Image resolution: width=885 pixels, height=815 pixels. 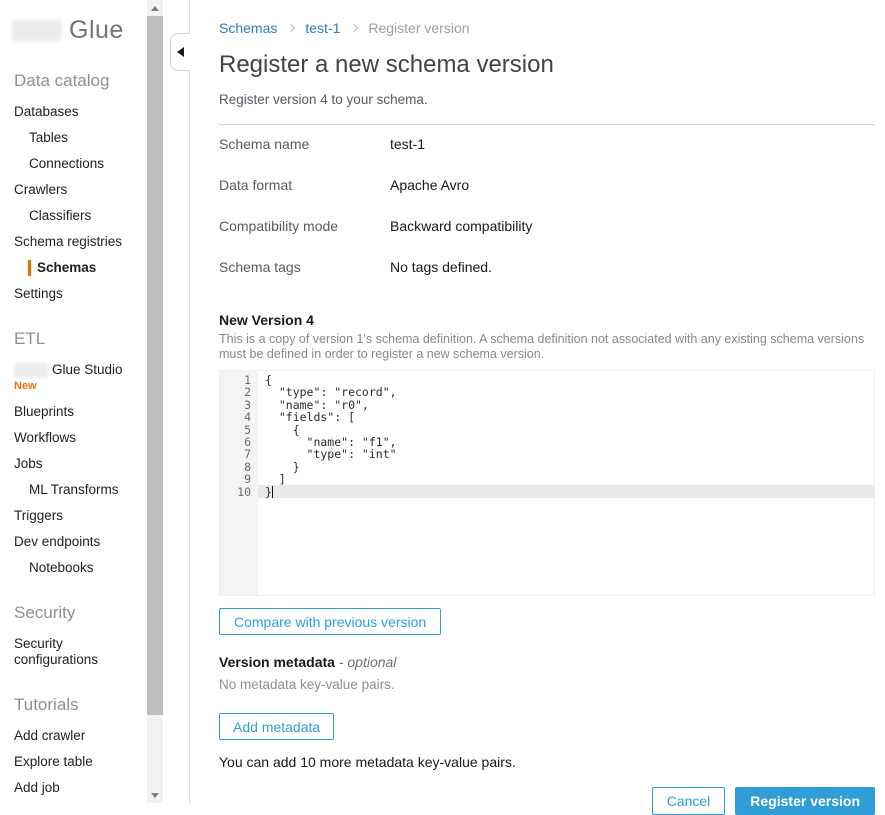 I want to click on detail-row-schema-name: Schema name test-1, so click(x=547, y=145).